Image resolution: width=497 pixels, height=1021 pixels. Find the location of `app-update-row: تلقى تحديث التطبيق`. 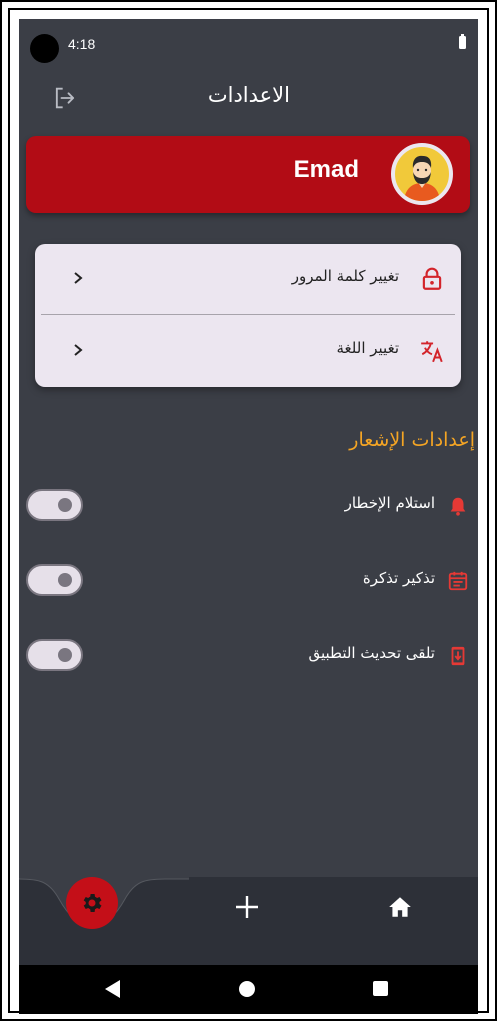

app-update-row: تلقى تحديث التطبيق is located at coordinates (248, 655).